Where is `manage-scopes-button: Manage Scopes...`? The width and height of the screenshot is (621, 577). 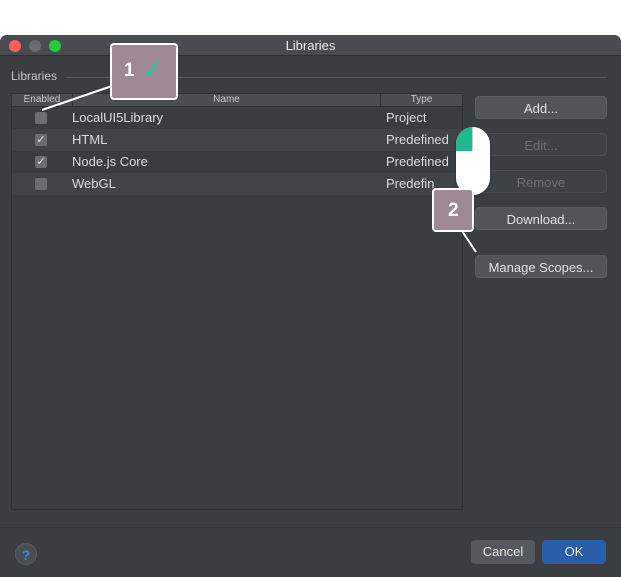 manage-scopes-button: Manage Scopes... is located at coordinates (541, 266).